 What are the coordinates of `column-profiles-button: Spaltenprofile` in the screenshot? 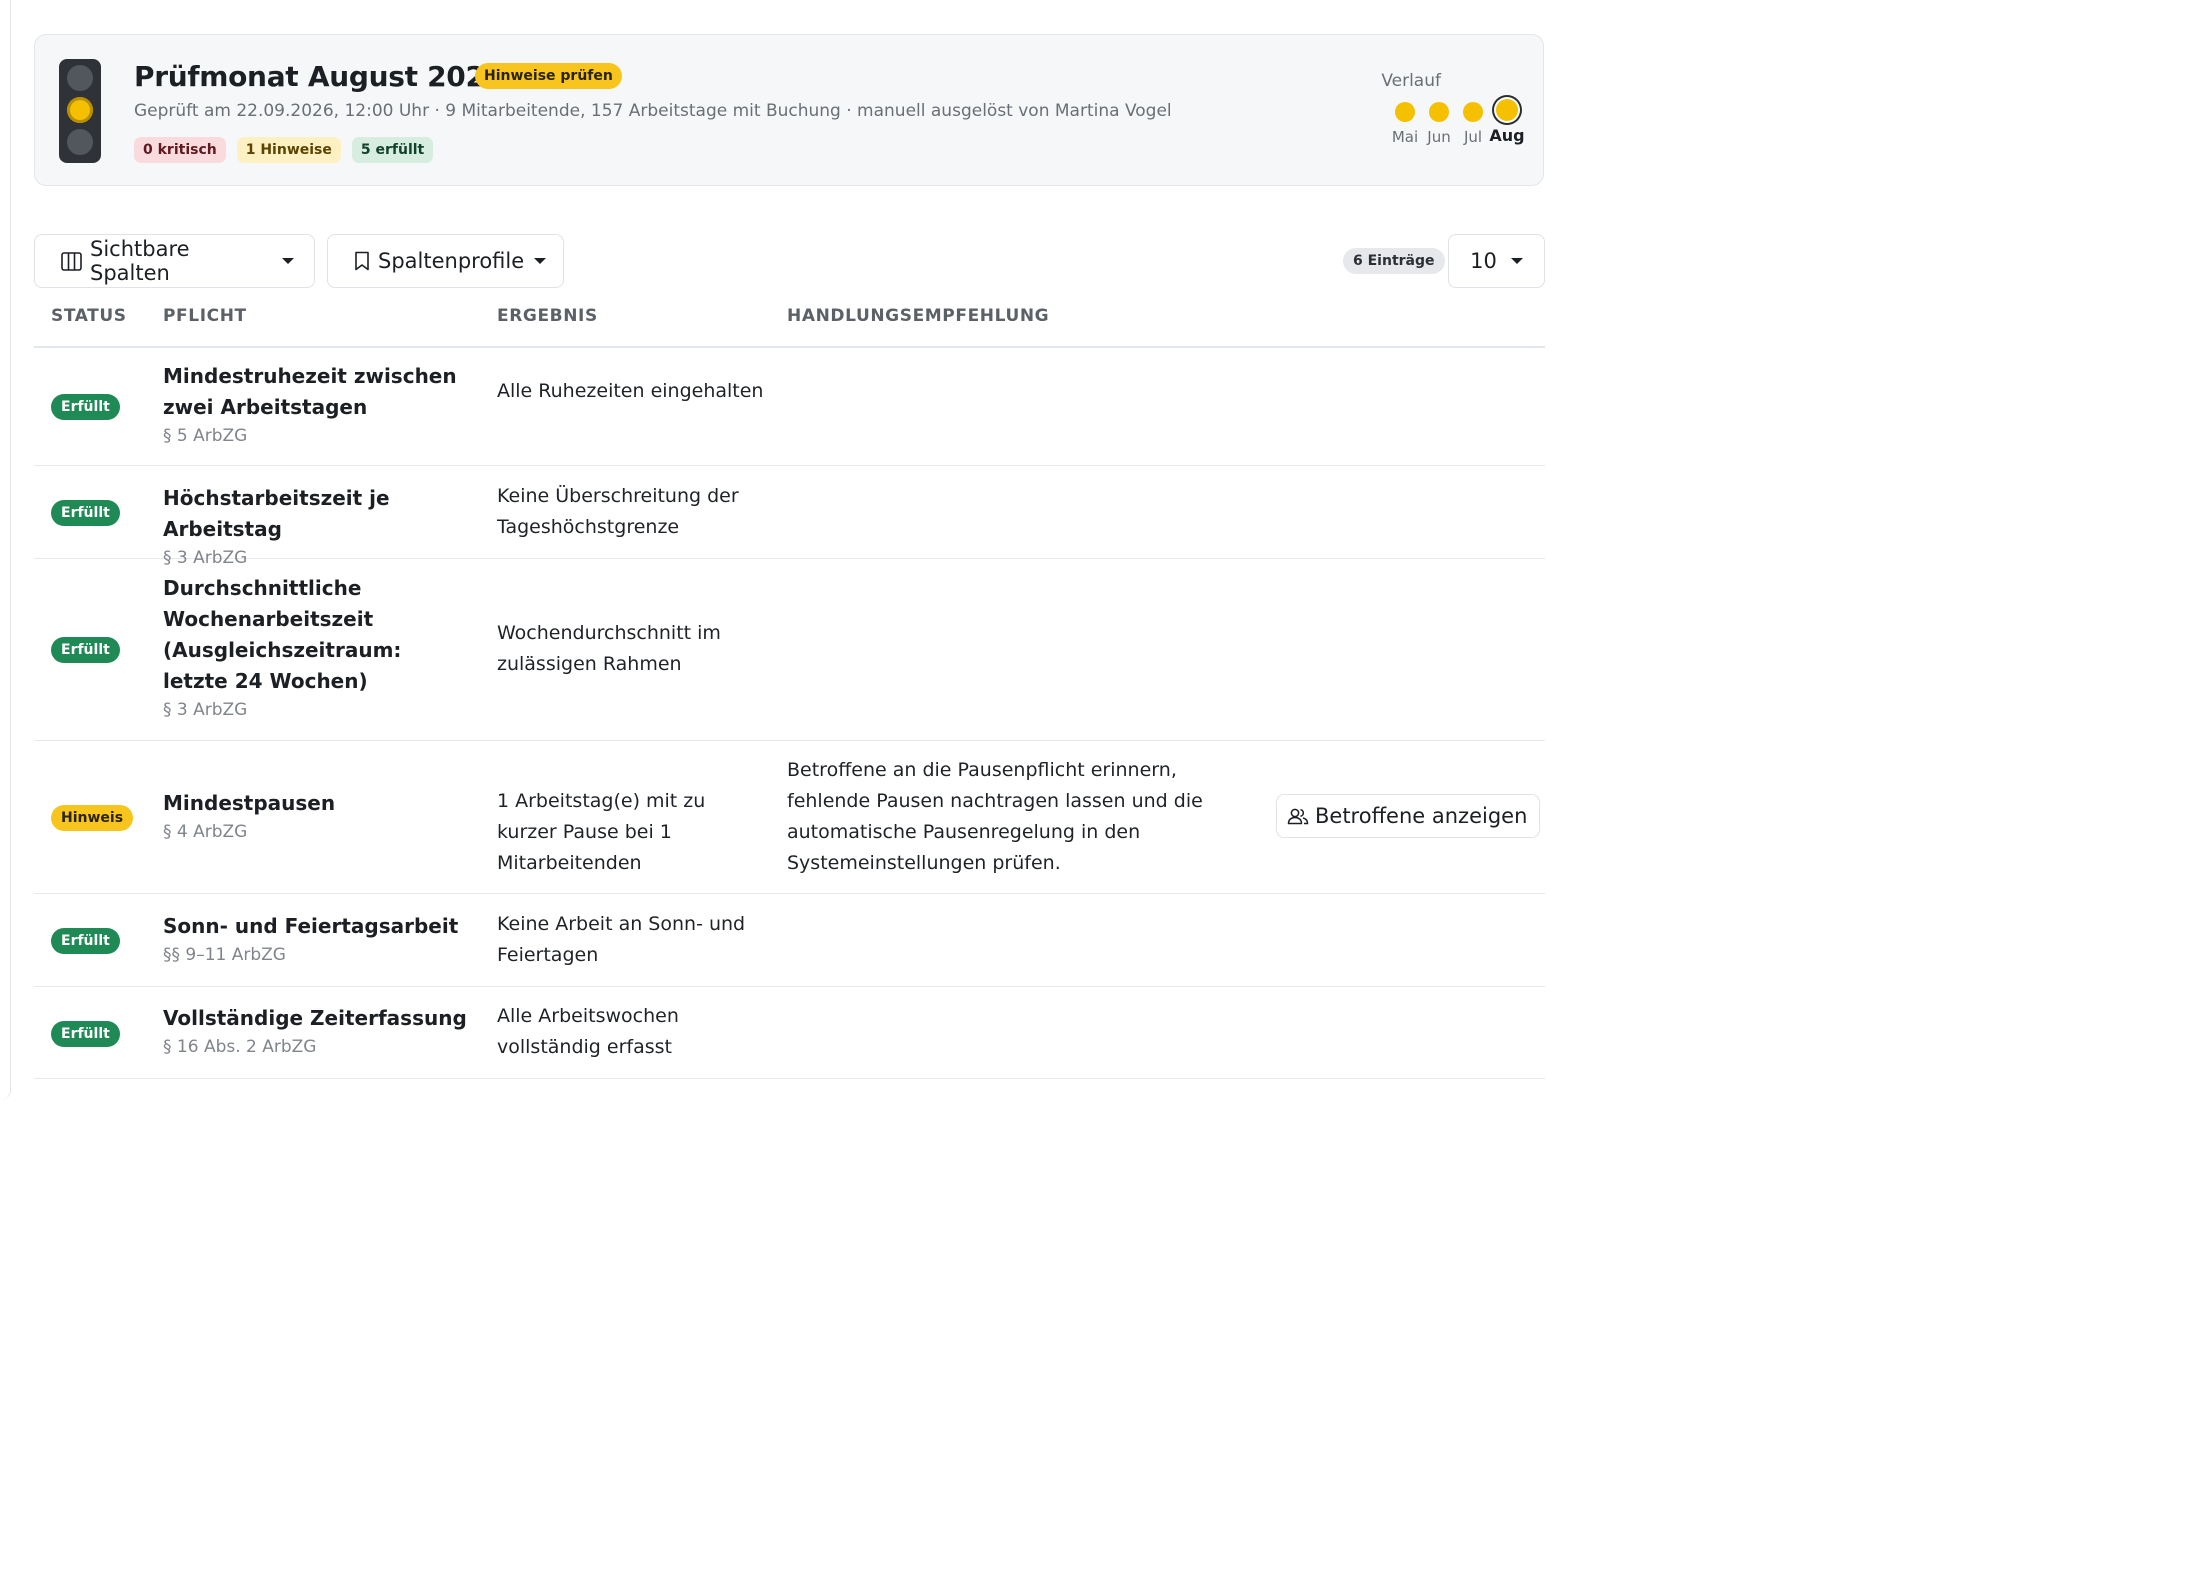 It's located at (445, 261).